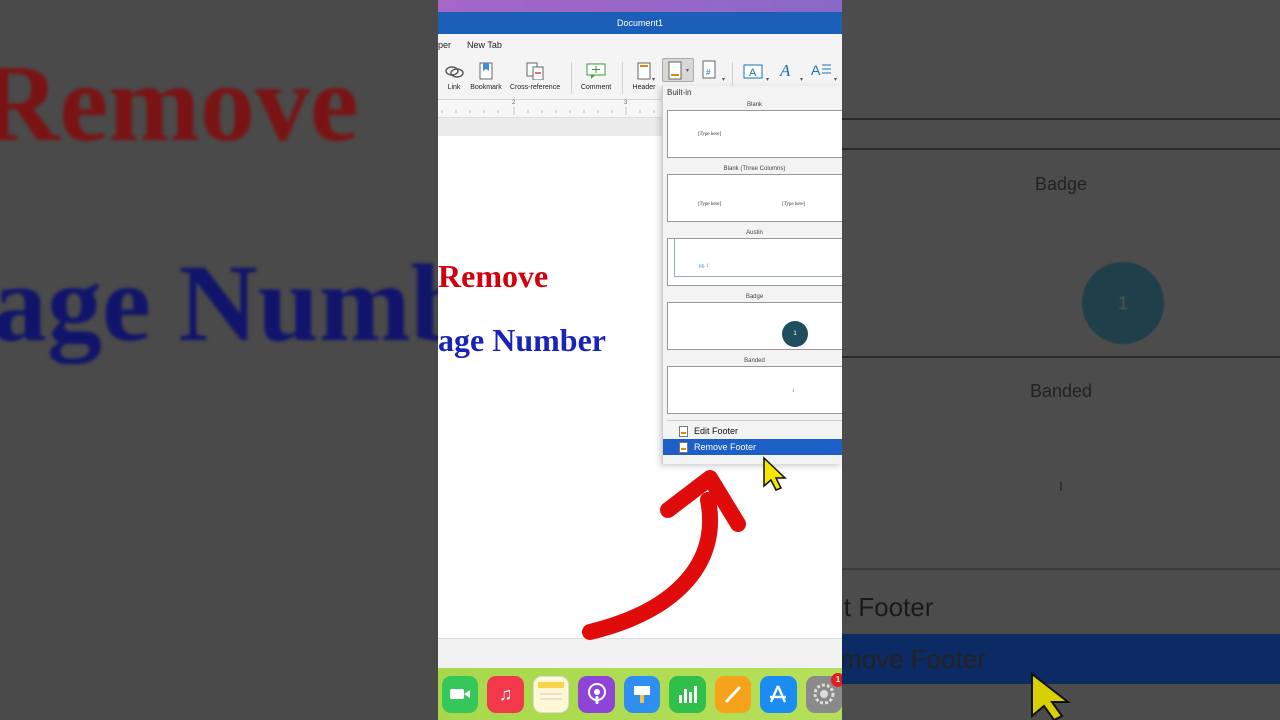 Image resolution: width=1280 pixels, height=720 pixels. I want to click on dock-facetime-icon, so click(460, 694).